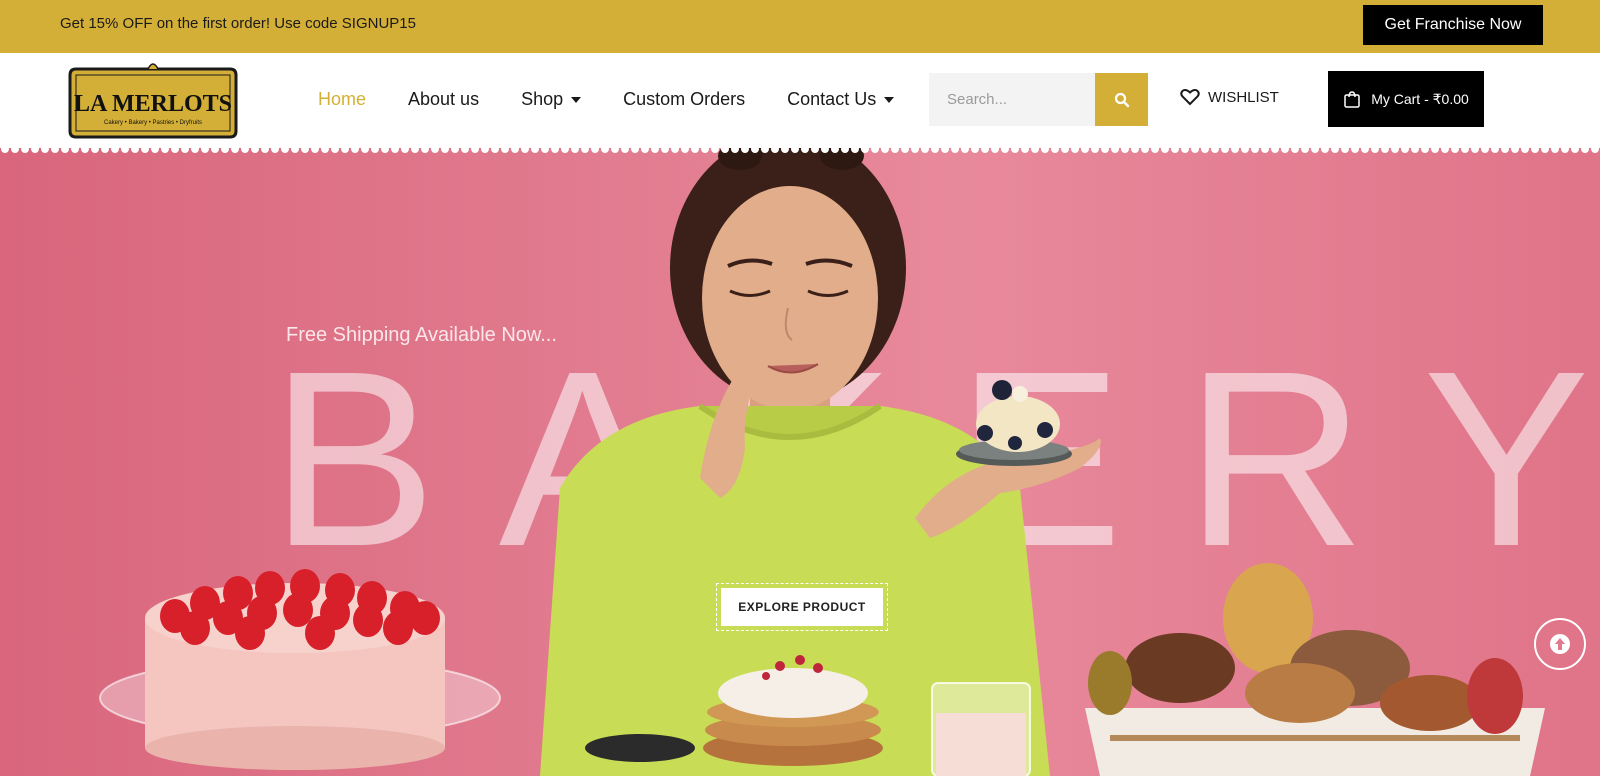  Describe the element at coordinates (1012, 99) in the screenshot. I see `search-input` at that location.